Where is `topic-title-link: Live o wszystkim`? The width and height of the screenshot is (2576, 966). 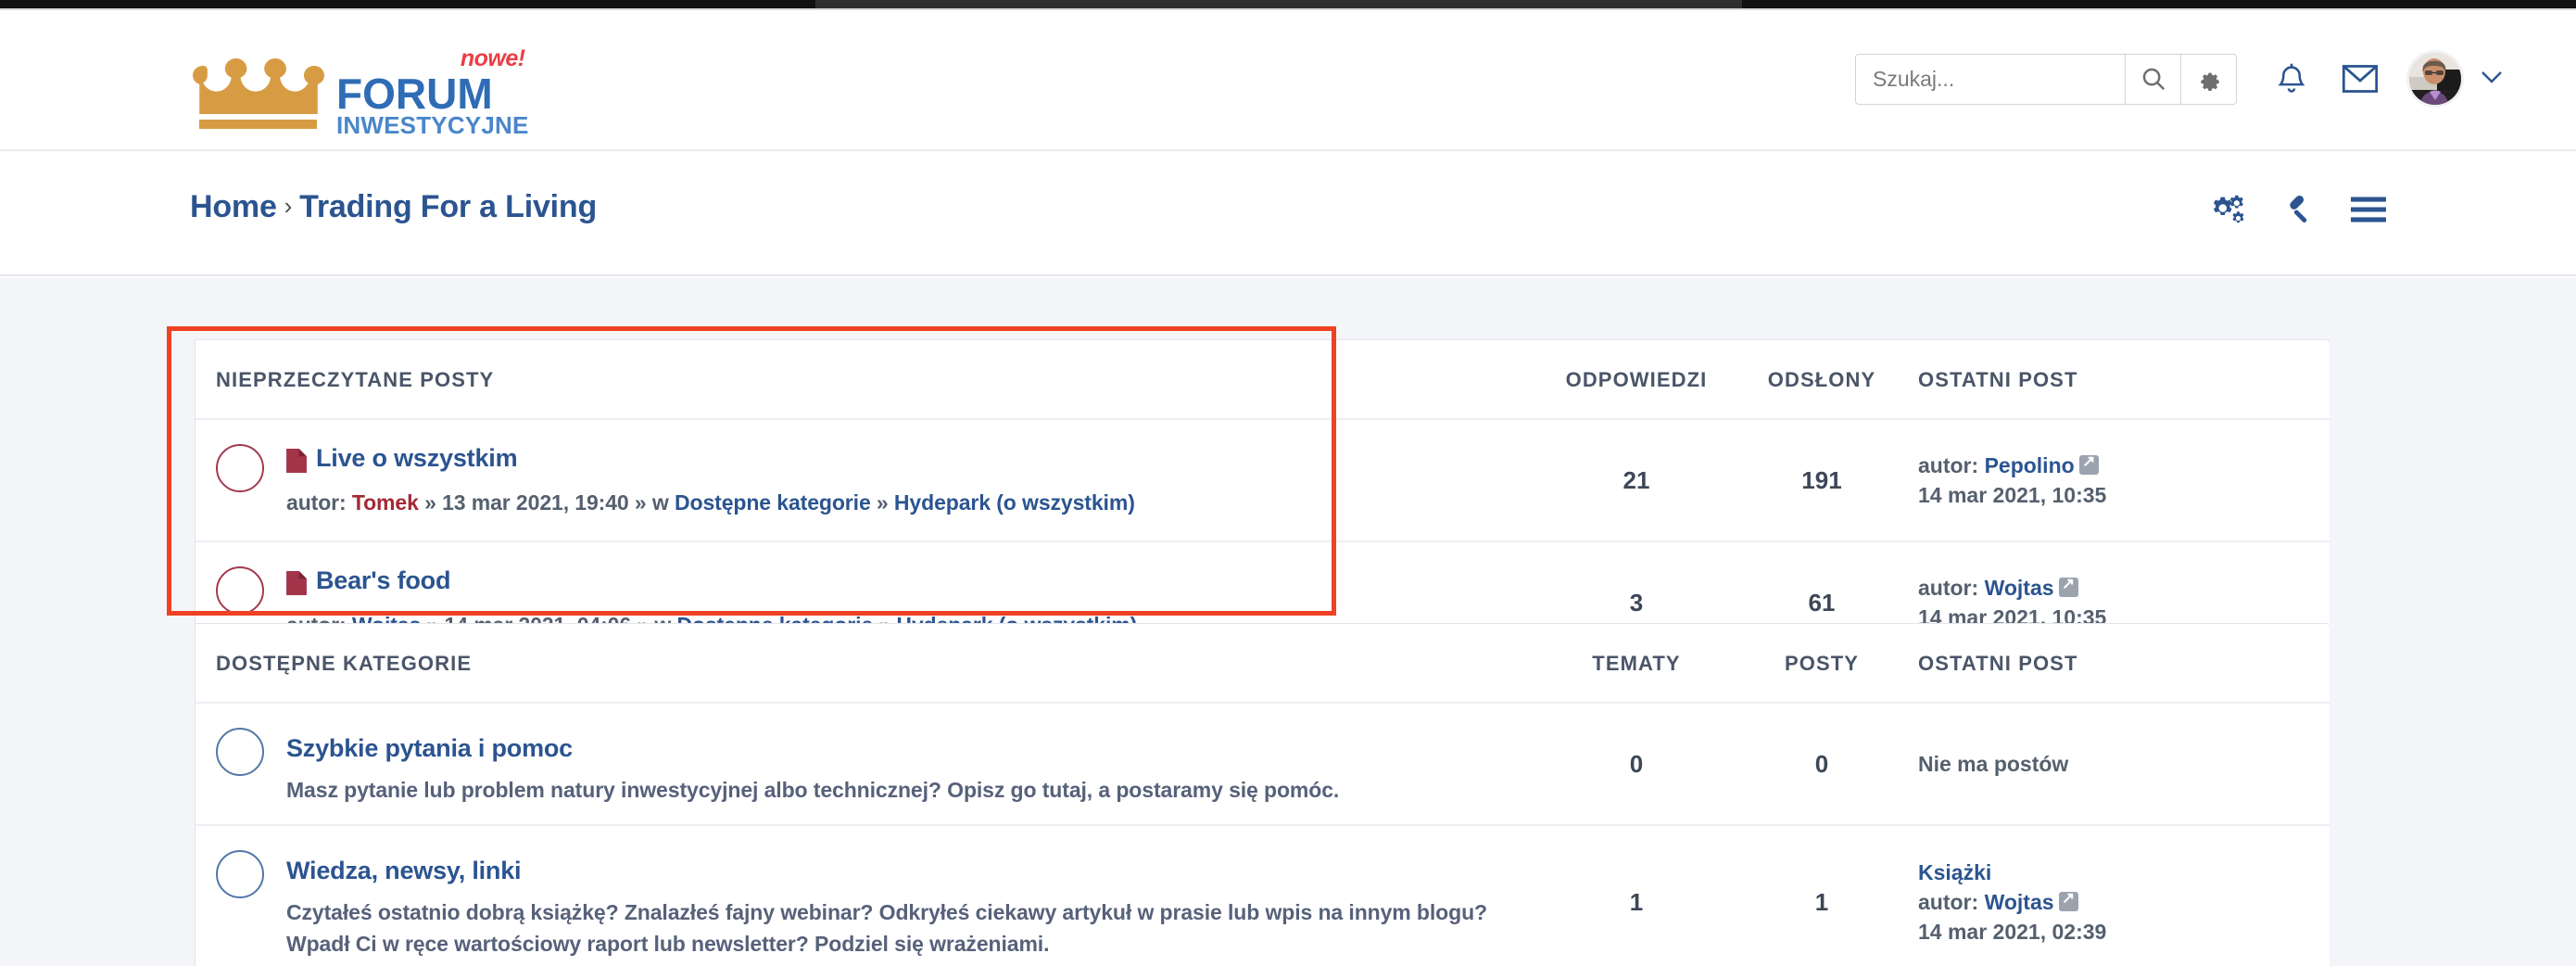 topic-title-link: Live o wszystkim is located at coordinates (417, 458).